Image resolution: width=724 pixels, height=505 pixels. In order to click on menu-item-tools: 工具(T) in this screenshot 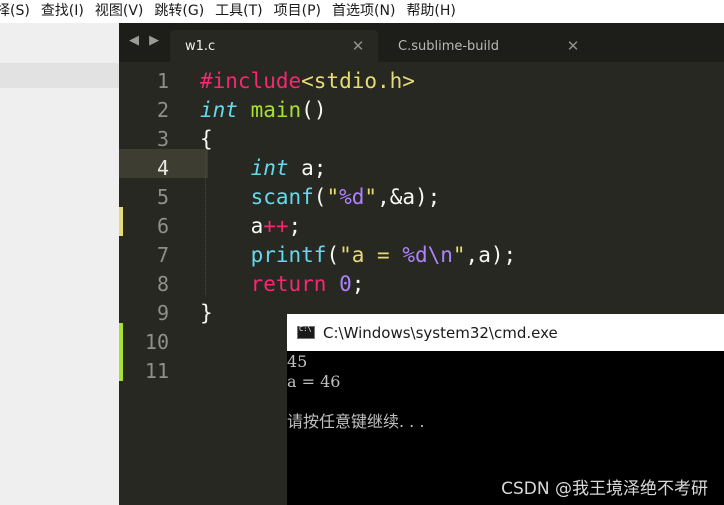, I will do `click(245, 11)`.